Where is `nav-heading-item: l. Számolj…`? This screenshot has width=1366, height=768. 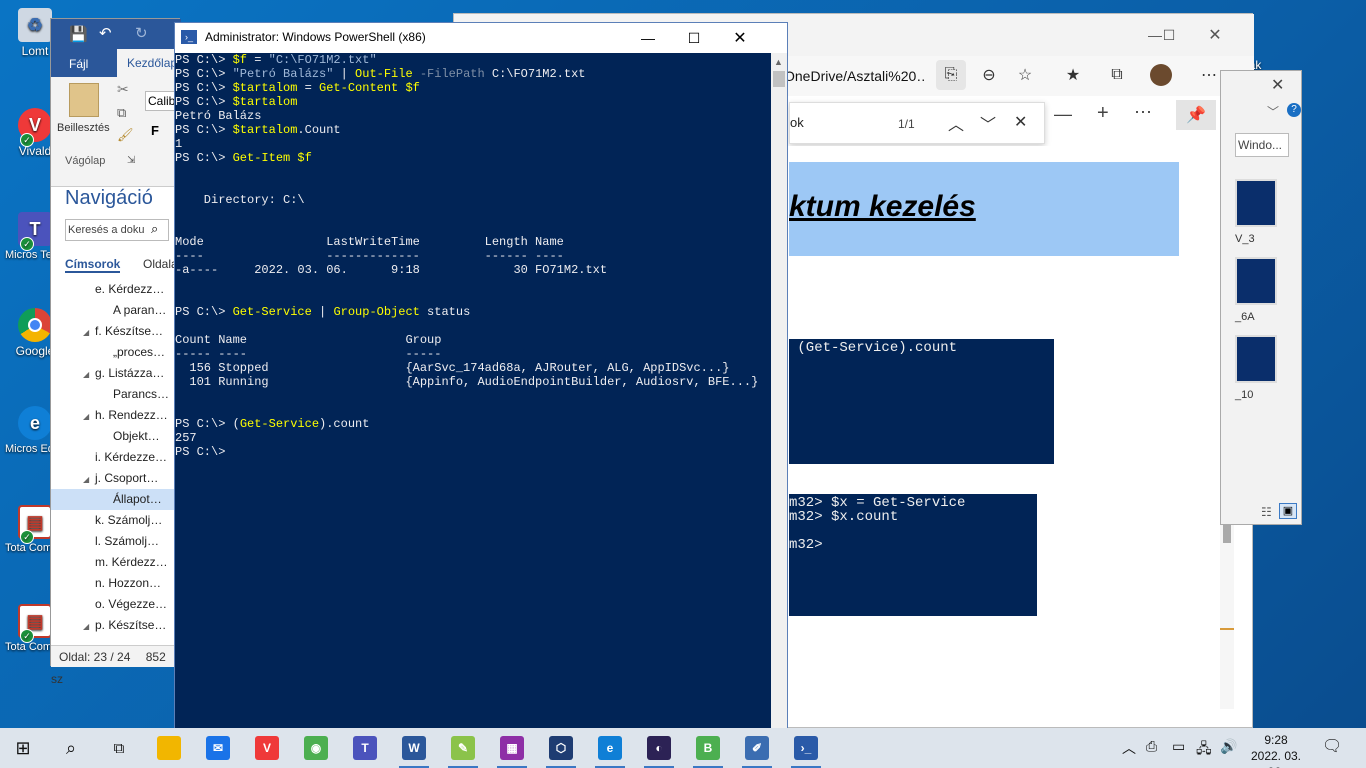 nav-heading-item: l. Számolj… is located at coordinates (116, 541).